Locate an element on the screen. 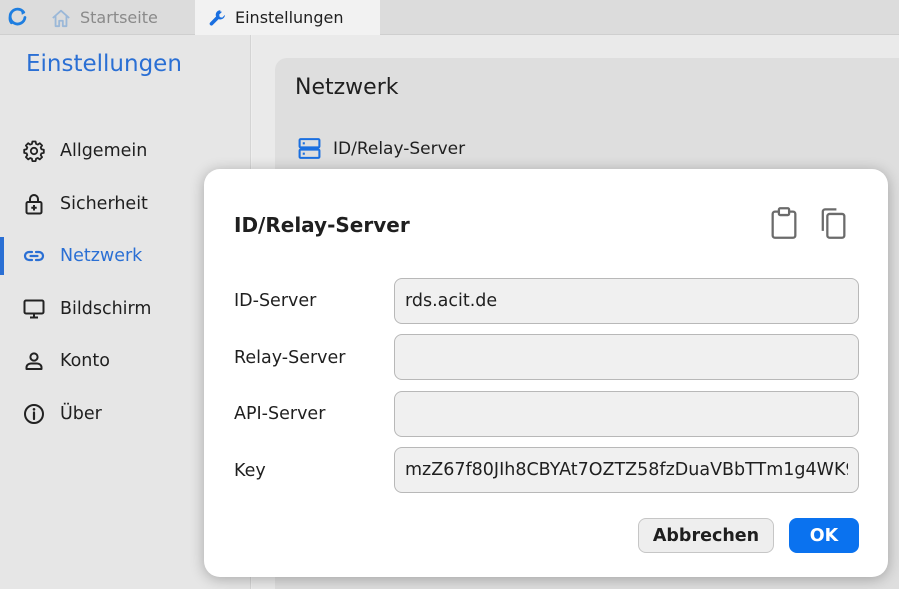  relay-server-input is located at coordinates (626, 357).